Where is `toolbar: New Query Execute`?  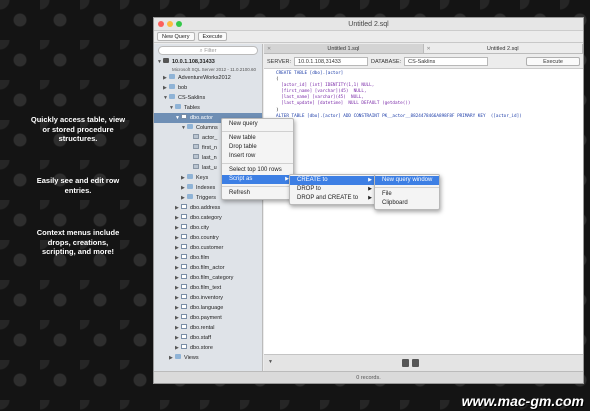 toolbar: New Query Execute is located at coordinates (368, 37).